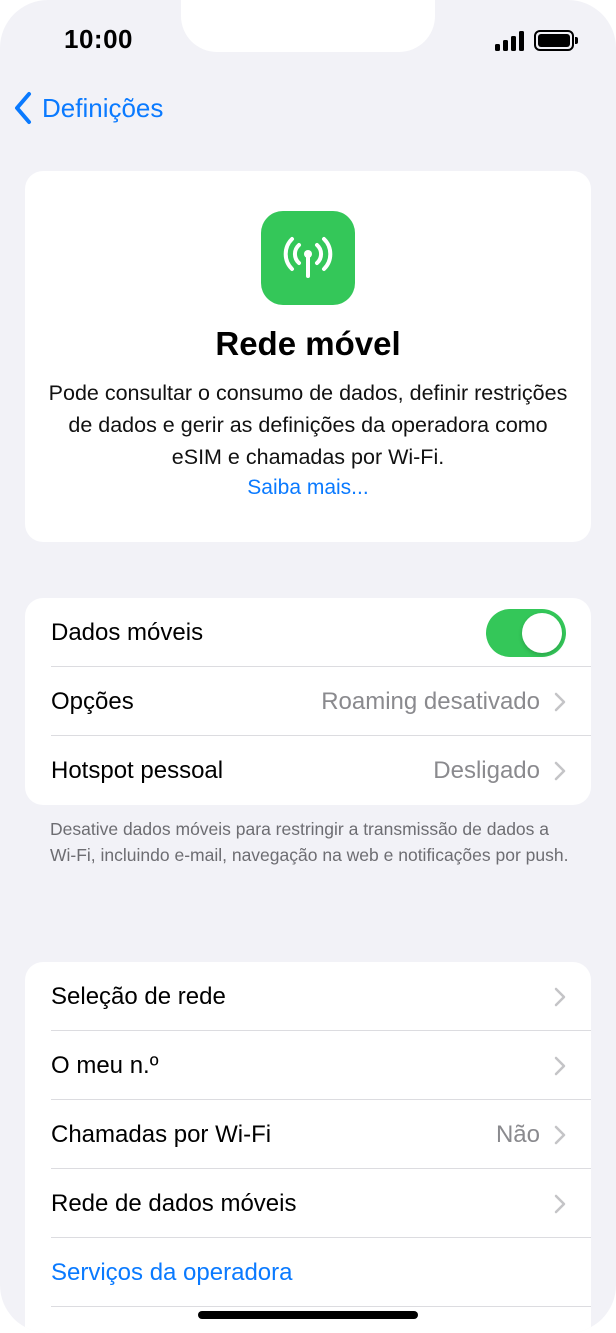  I want to click on network-selection-row: Seleção de rede, so click(308, 996).